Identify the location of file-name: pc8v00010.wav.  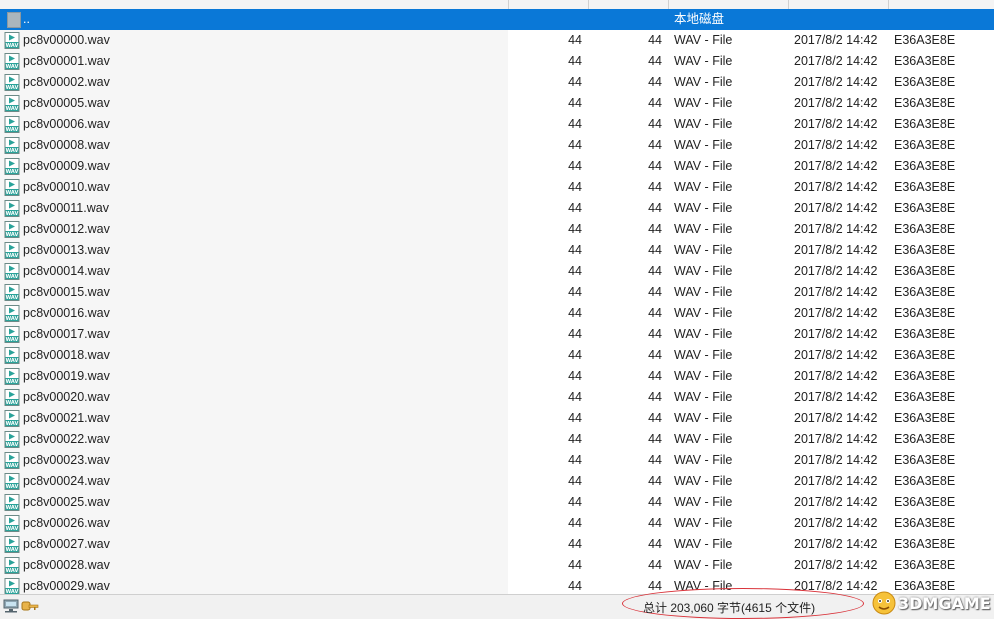
(66, 187).